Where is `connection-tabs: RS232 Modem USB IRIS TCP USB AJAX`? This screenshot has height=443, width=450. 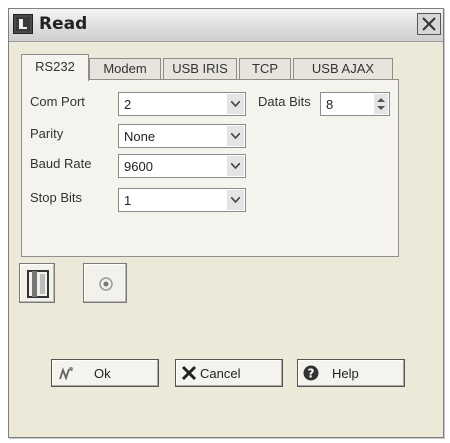
connection-tabs: RS232 Modem USB IRIS TCP USB AJAX is located at coordinates (231, 67).